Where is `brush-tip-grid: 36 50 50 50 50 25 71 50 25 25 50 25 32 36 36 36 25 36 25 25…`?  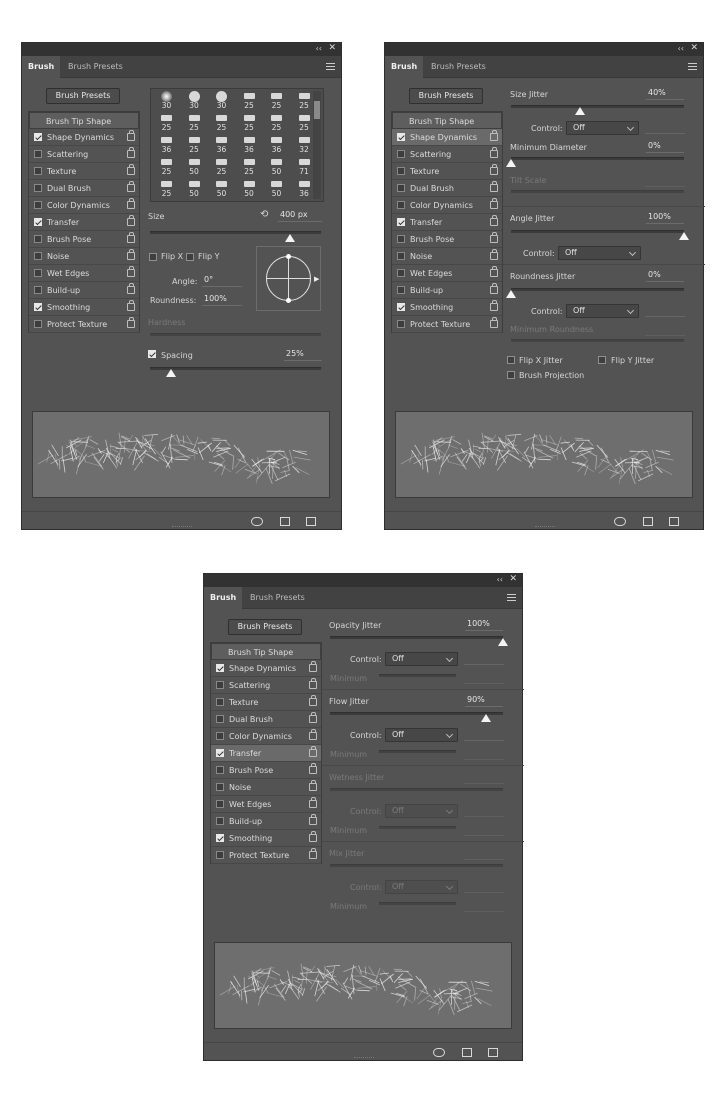 brush-tip-grid: 36 50 50 50 50 25 71 50 25 25 50 25 32 36 36 36 25 36 25 25… is located at coordinates (237, 145).